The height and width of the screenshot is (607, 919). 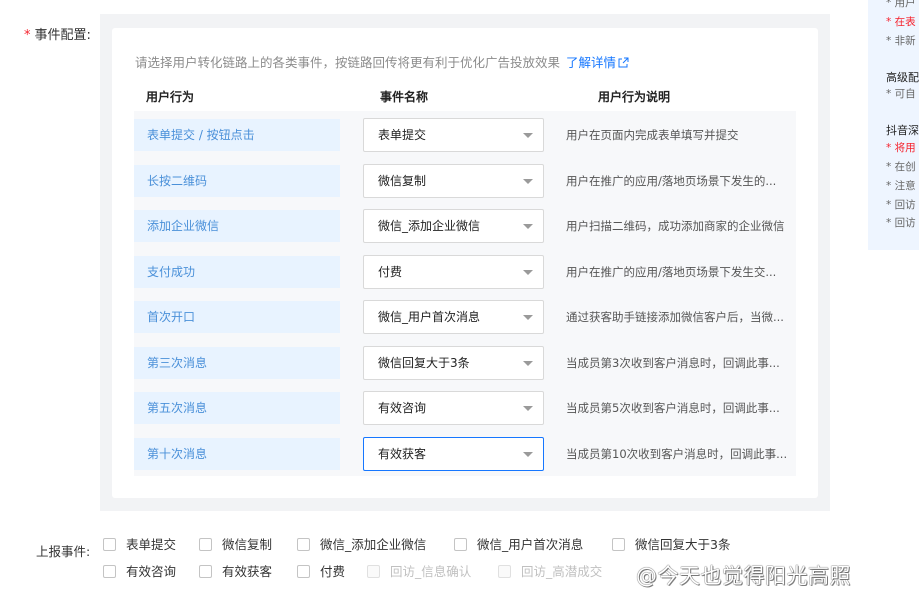 What do you see at coordinates (373, 544) in the screenshot?
I see `checkbox-label: 微信_添加企业微信` at bounding box center [373, 544].